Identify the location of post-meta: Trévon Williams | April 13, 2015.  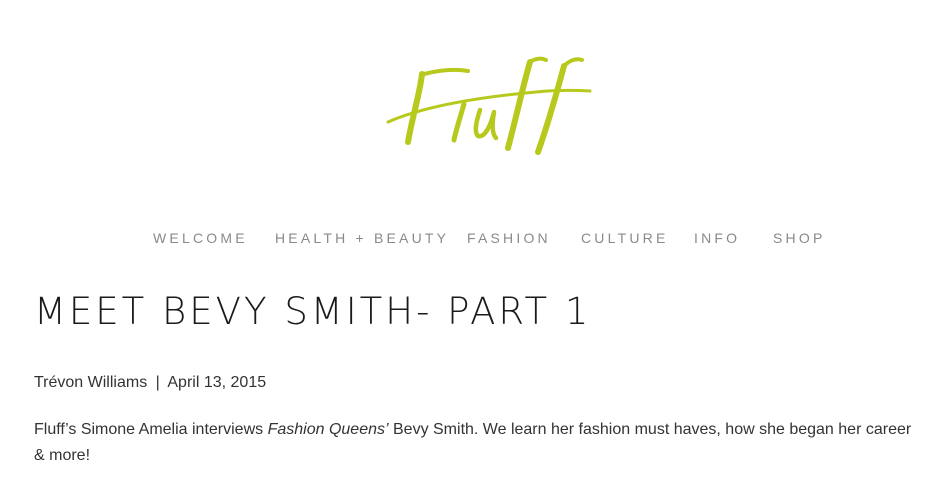
(150, 383).